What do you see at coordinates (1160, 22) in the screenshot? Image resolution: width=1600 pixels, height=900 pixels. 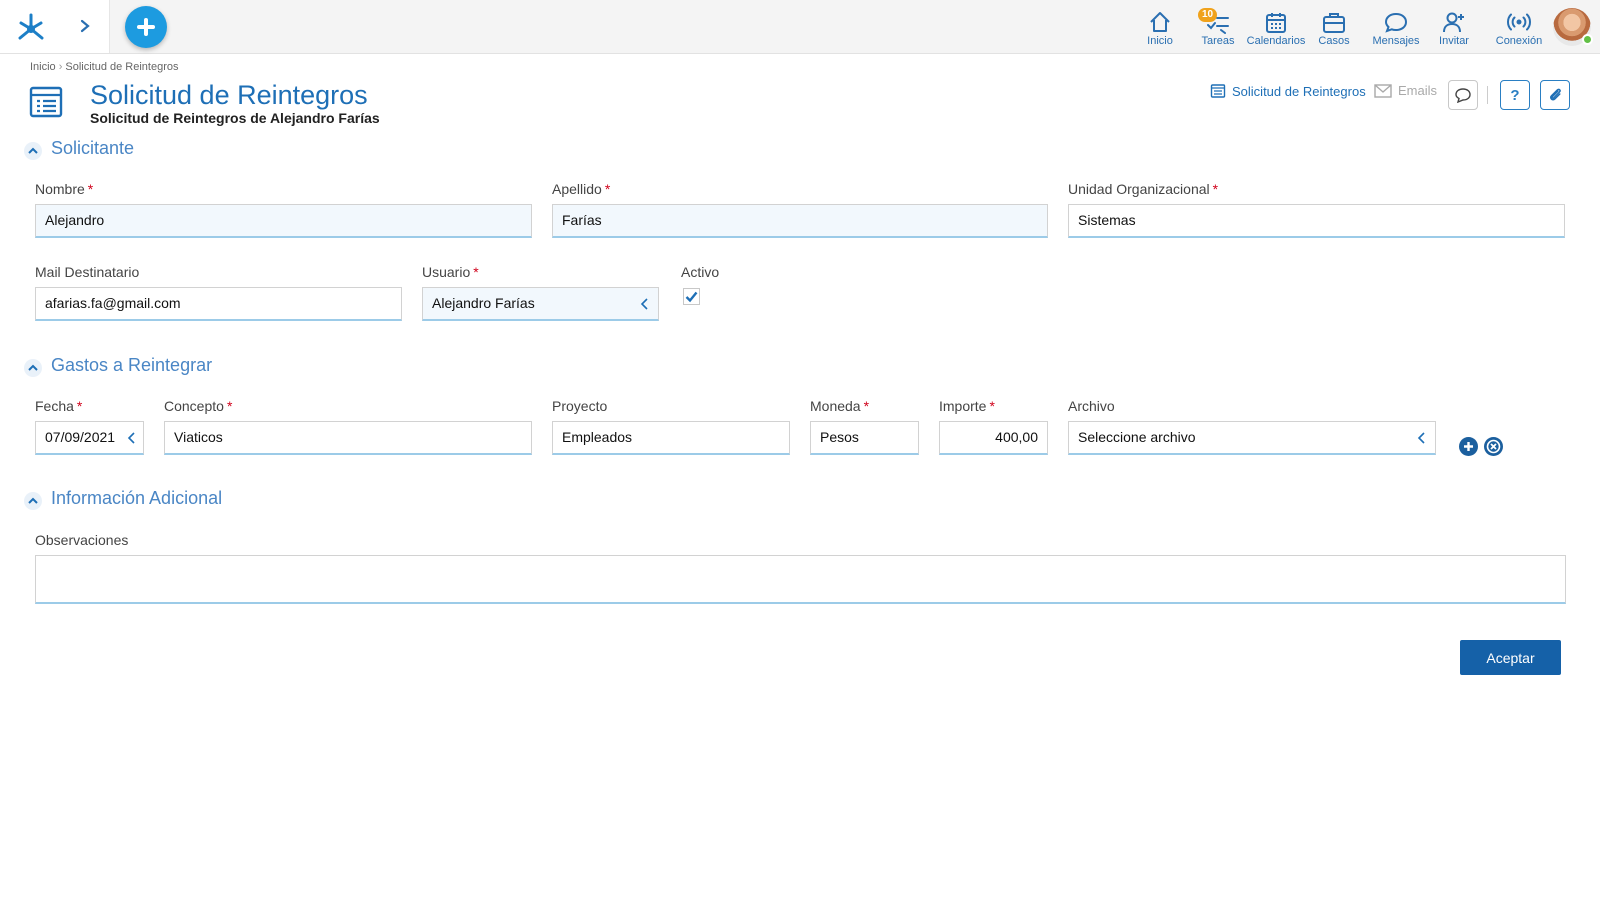 I see `home-icon` at bounding box center [1160, 22].